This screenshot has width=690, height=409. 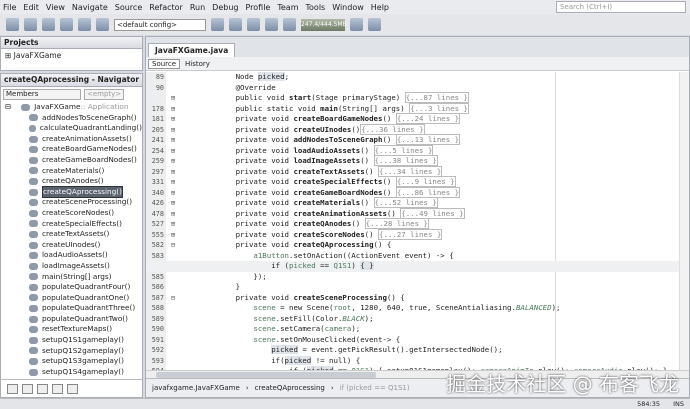 What do you see at coordinates (73, 287) in the screenshot?
I see `navigator-member: populateQuadrantFour()` at bounding box center [73, 287].